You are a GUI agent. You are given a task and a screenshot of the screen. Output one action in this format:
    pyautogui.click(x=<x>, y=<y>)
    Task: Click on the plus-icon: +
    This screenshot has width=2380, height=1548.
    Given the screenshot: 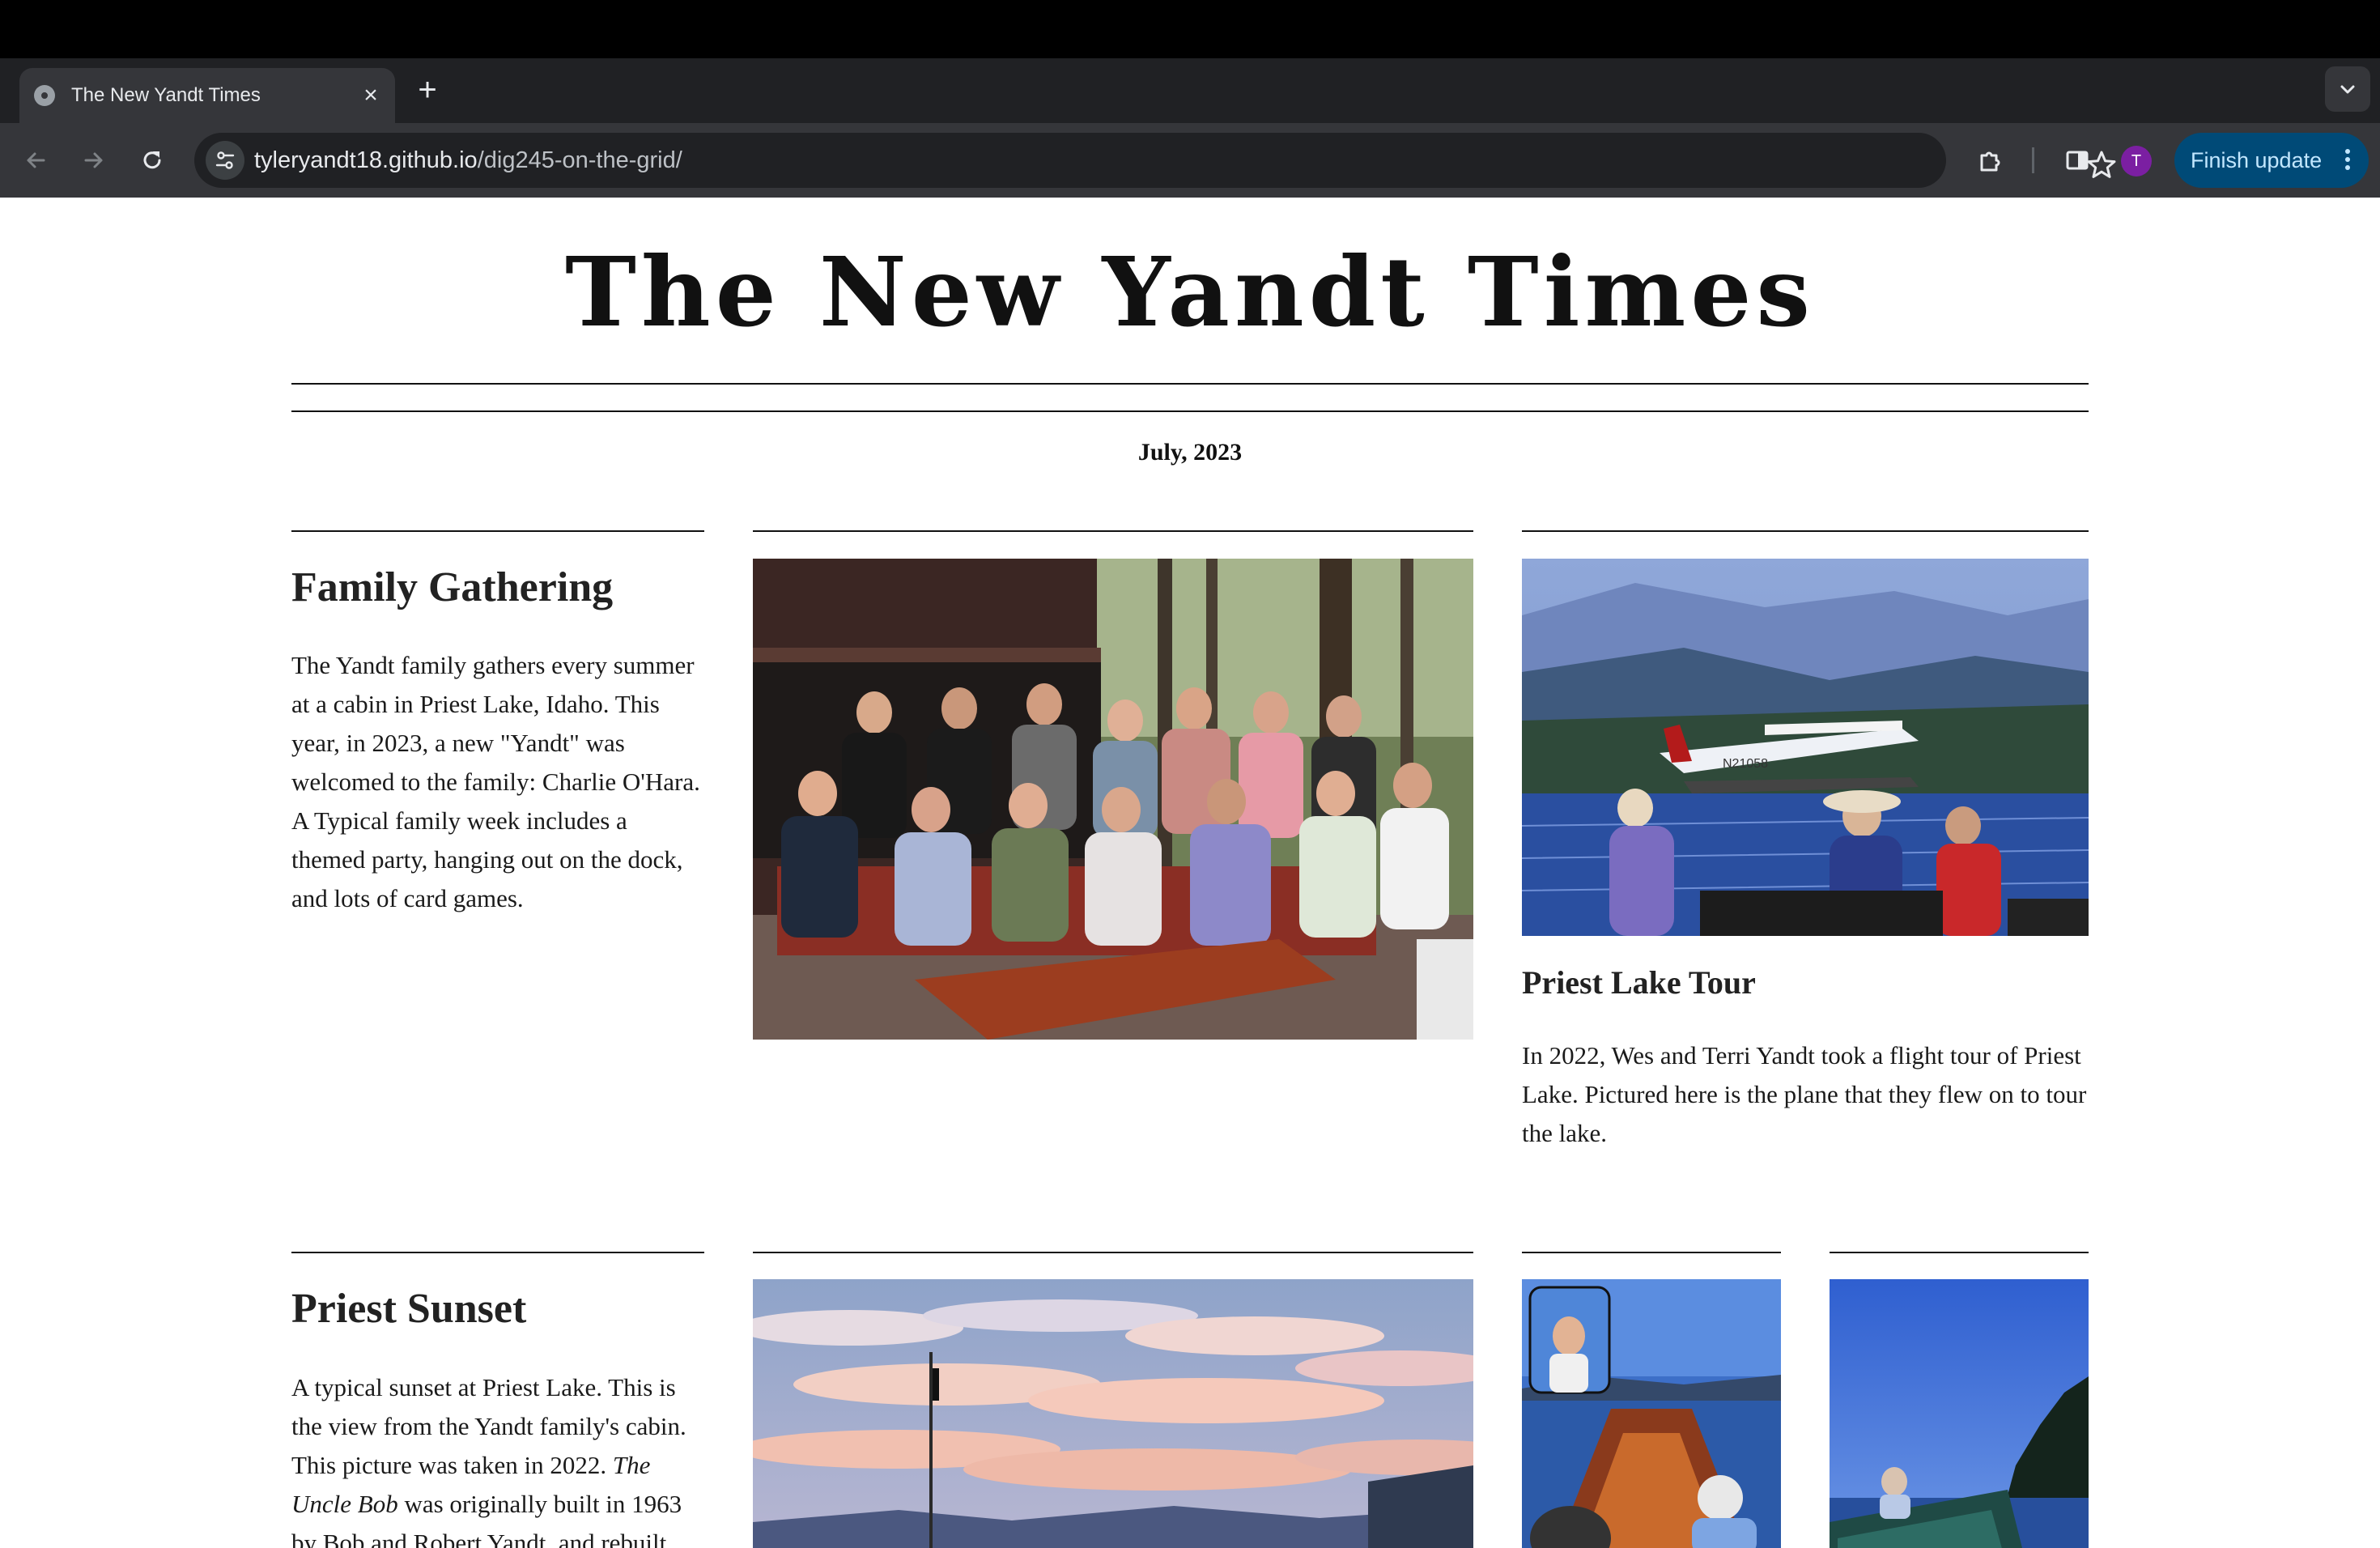 What is the action you would take?
    pyautogui.click(x=428, y=91)
    